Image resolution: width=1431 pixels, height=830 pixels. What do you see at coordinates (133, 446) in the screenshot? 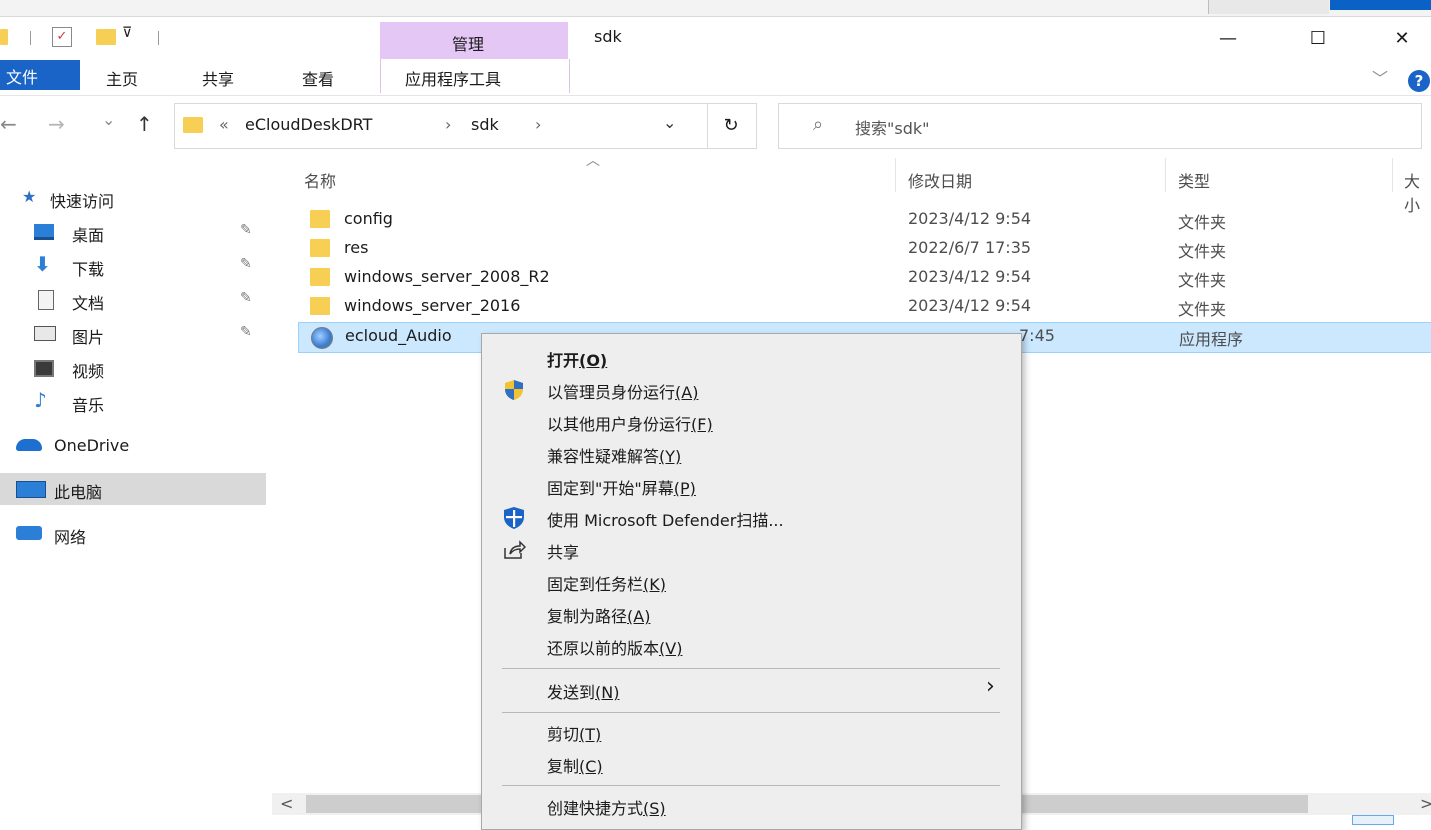
I see `nav-onedrive: OneDrive` at bounding box center [133, 446].